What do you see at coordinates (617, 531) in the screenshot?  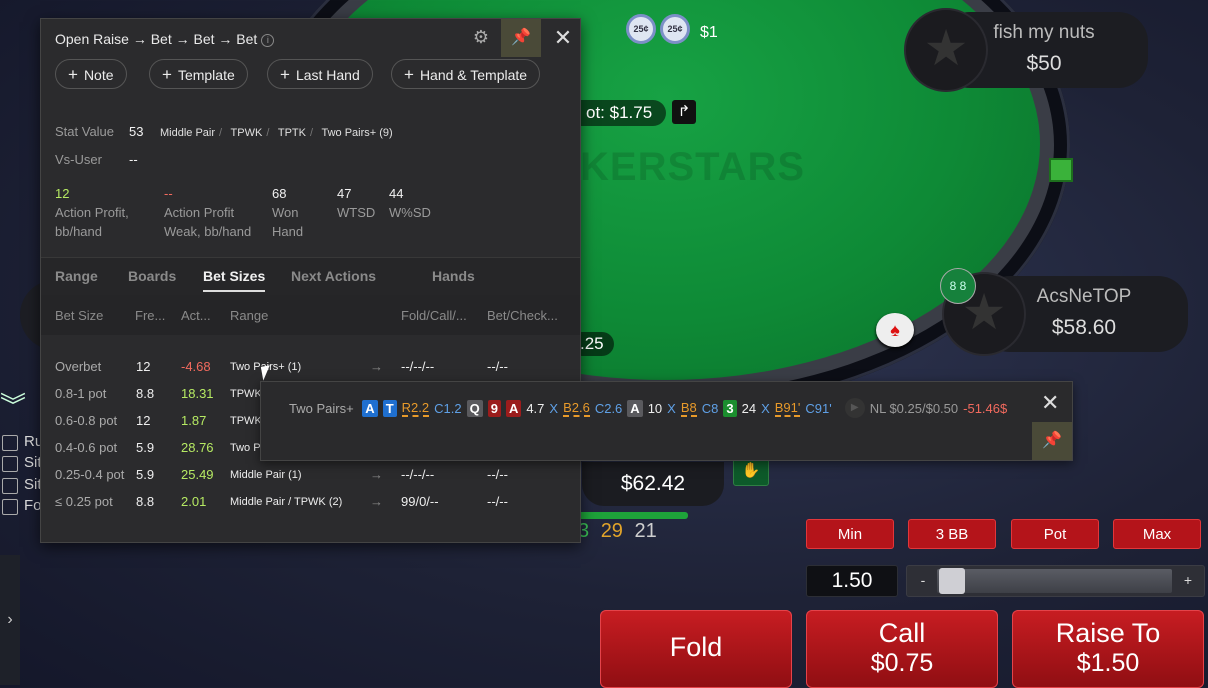 I see `hero-hud-stats: 3 29 21` at bounding box center [617, 531].